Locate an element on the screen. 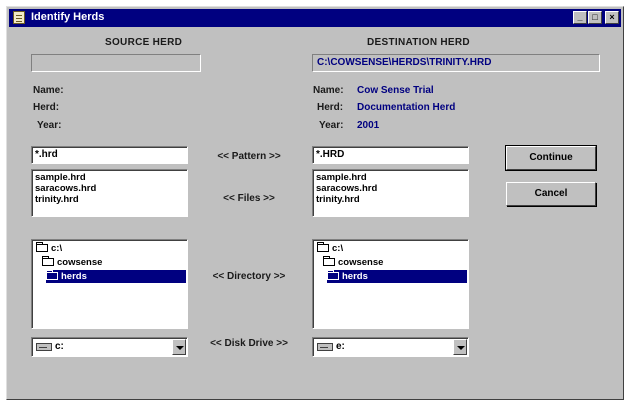 The width and height of the screenshot is (628, 409). source-pattern-input: *.hrd is located at coordinates (109, 155).